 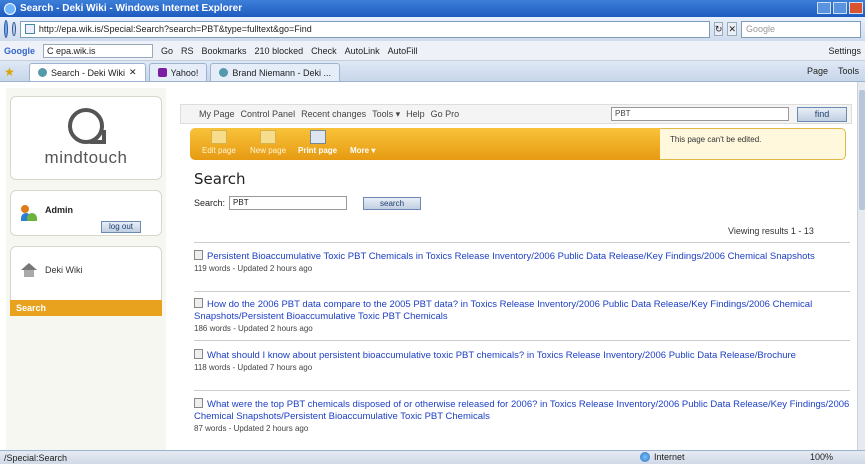 What do you see at coordinates (218, 137) in the screenshot?
I see `edit-page-icon` at bounding box center [218, 137].